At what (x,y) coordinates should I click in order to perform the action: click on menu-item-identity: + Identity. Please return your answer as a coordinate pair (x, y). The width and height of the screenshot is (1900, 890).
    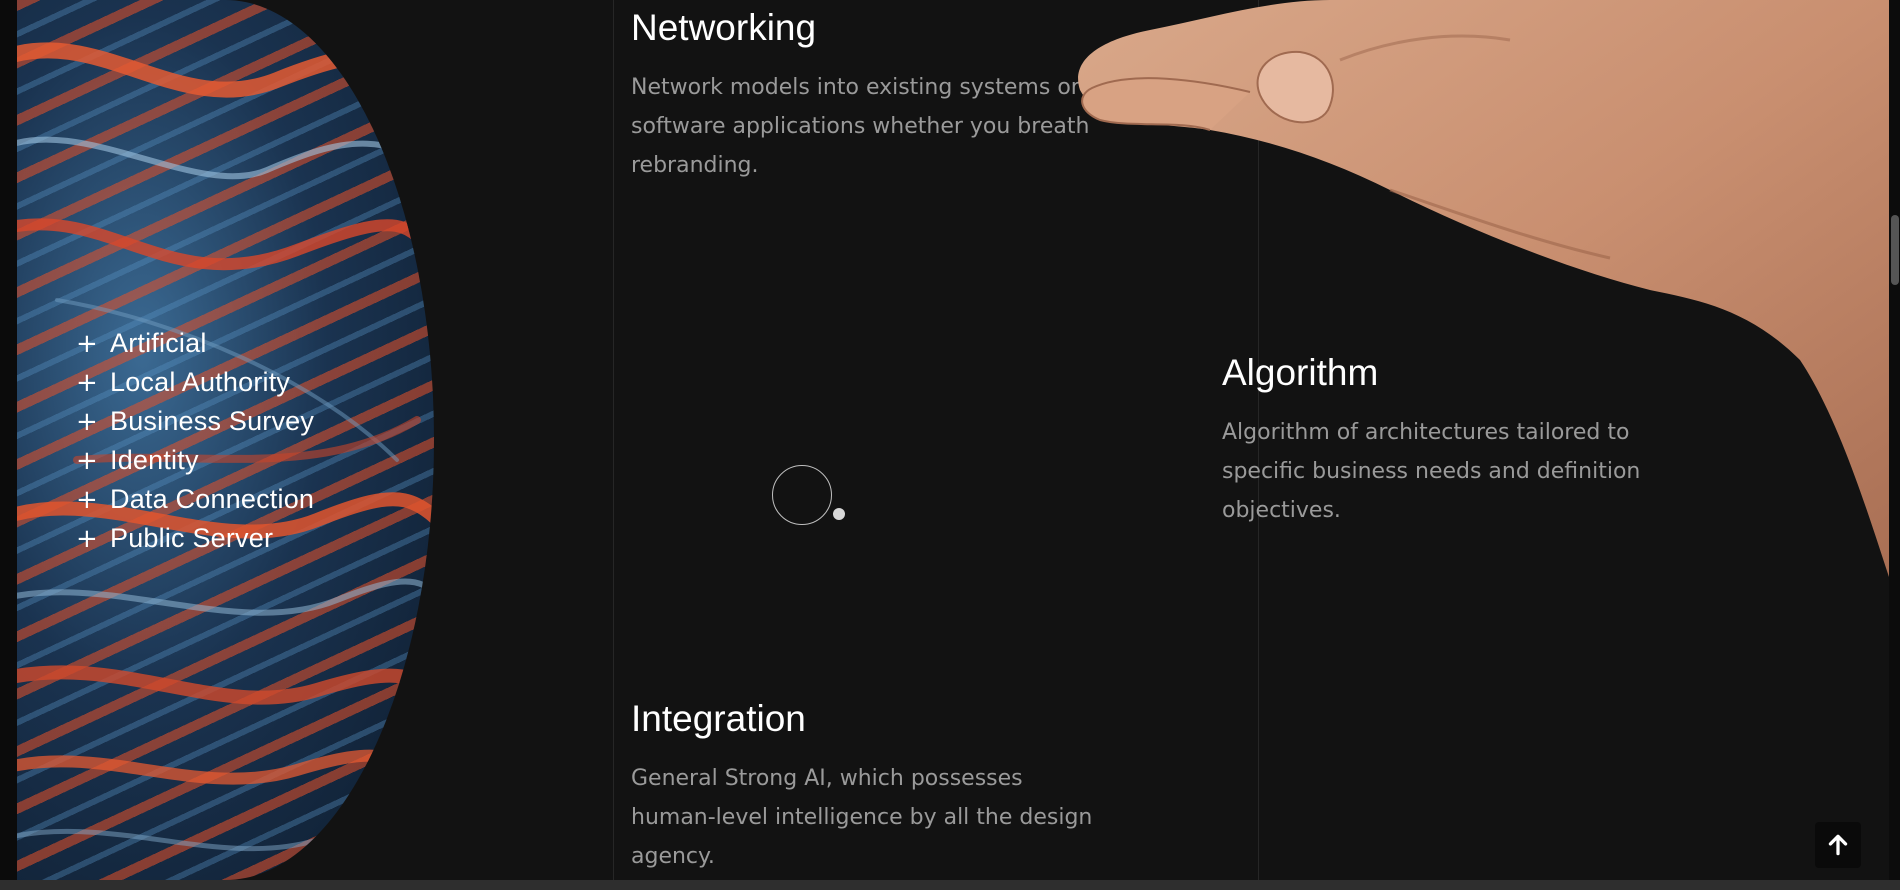
    Looking at the image, I should click on (195, 460).